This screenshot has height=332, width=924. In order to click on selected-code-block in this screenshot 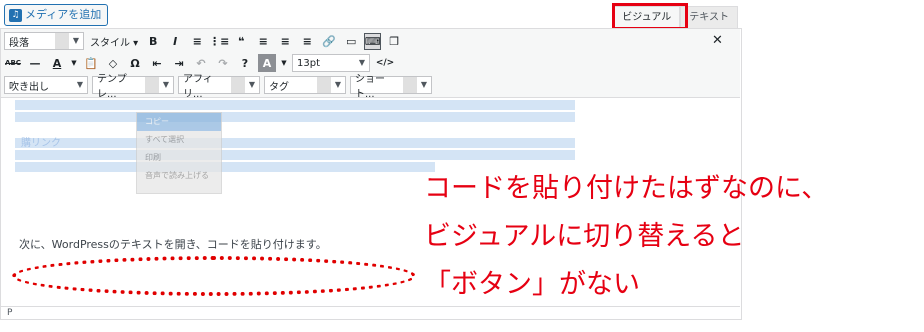, I will do `click(295, 135)`.